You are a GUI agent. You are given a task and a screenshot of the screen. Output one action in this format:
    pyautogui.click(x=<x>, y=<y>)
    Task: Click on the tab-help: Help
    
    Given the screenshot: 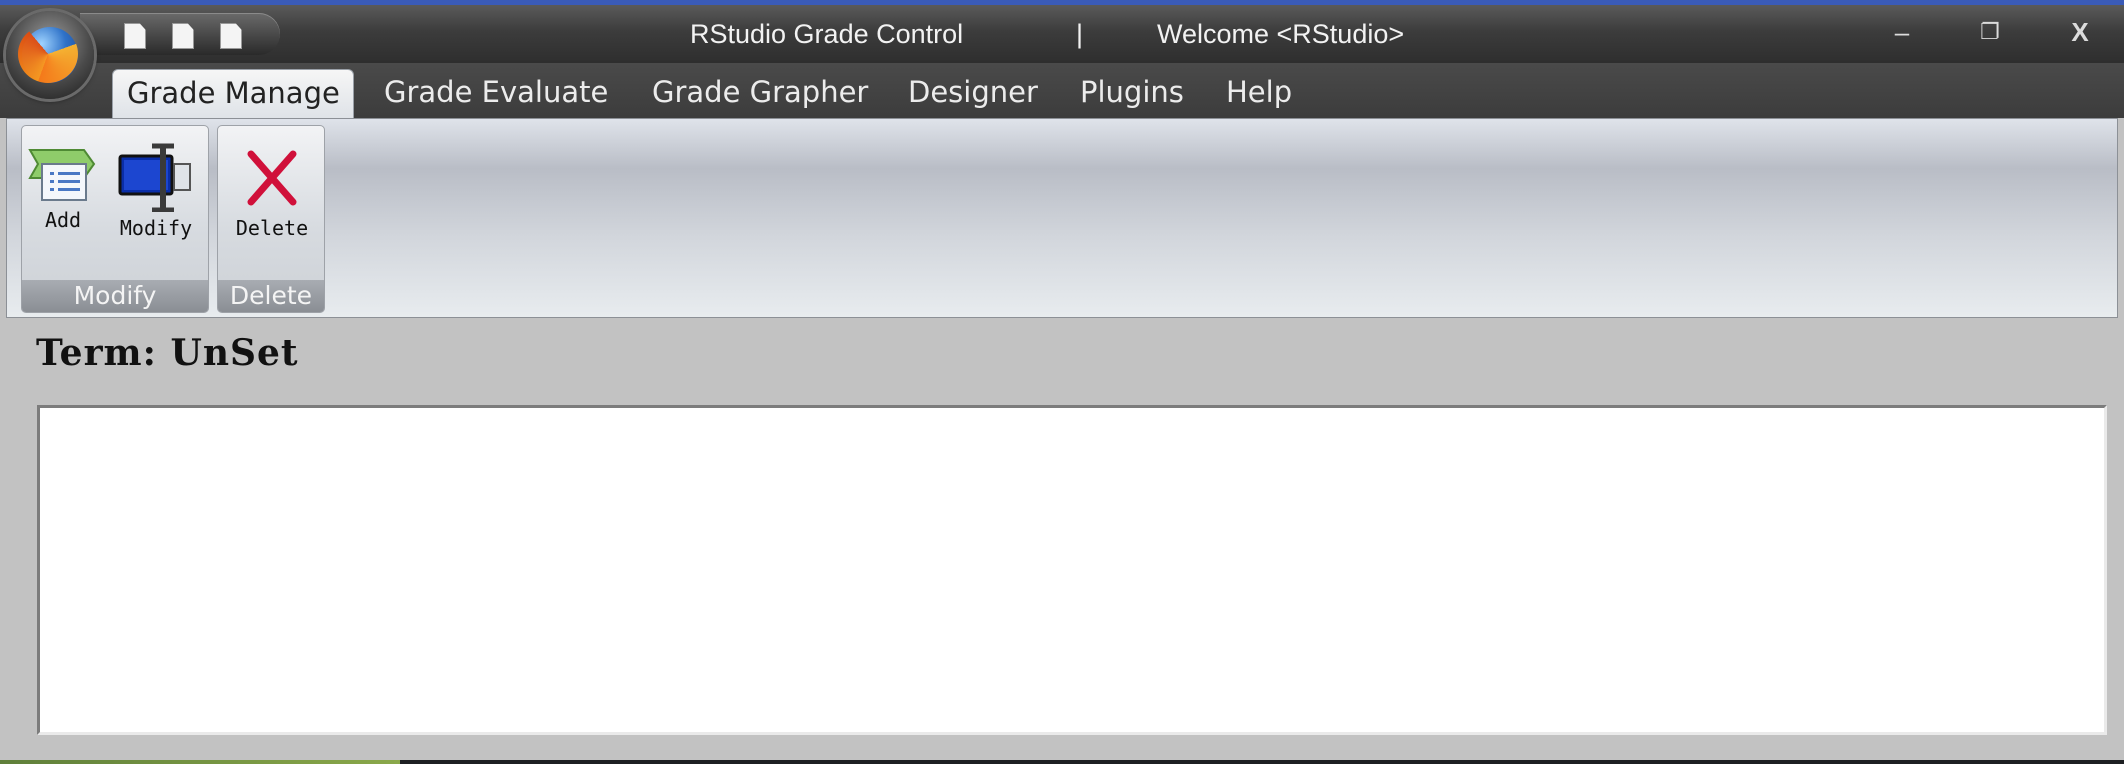 What is the action you would take?
    pyautogui.click(x=1259, y=93)
    